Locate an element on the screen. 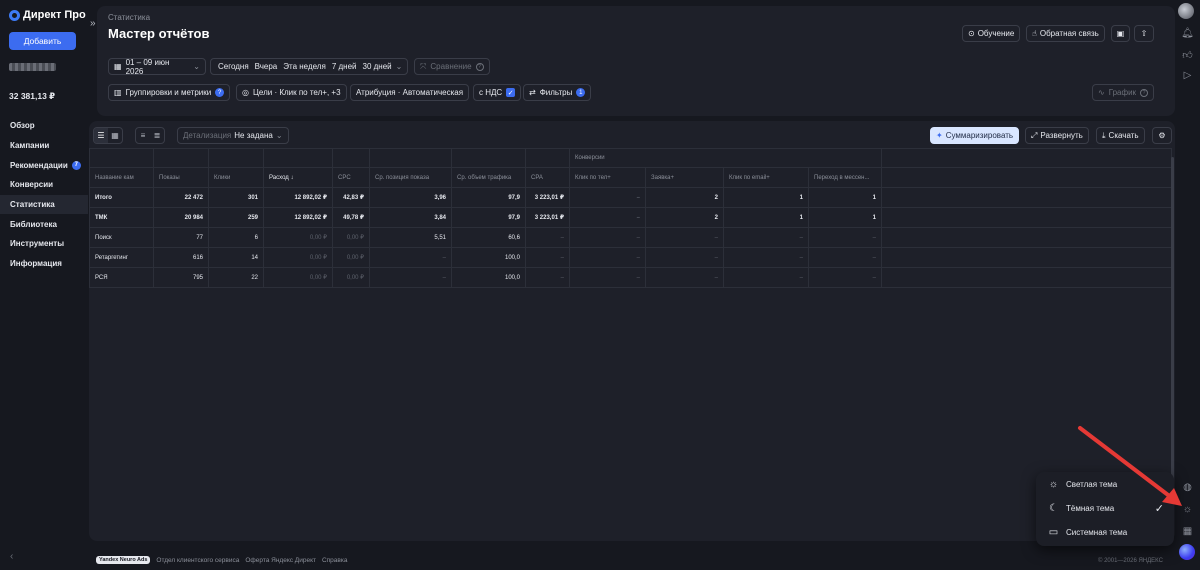  save-report-button: ▣ is located at coordinates (1120, 33).